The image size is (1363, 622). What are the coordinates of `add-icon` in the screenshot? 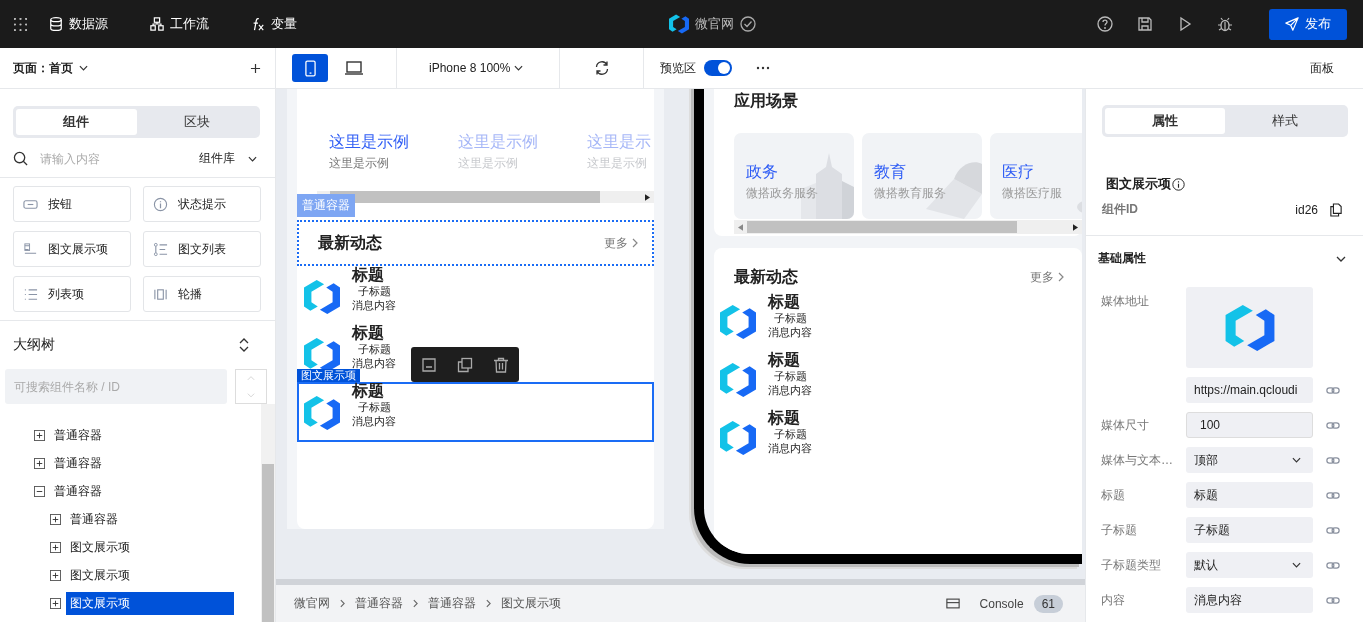 It's located at (255, 68).